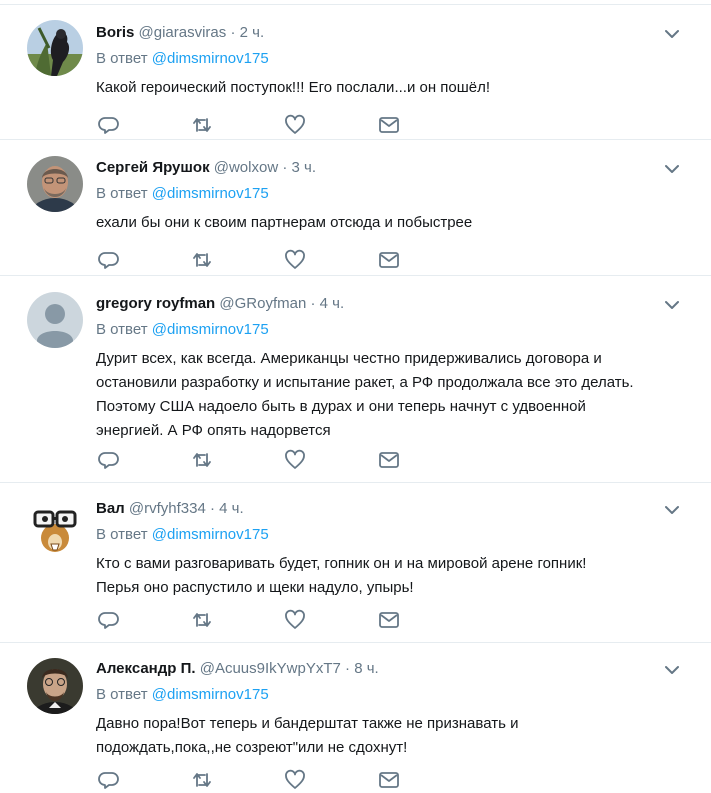 Image resolution: width=711 pixels, height=793 pixels. What do you see at coordinates (115, 32) in the screenshot?
I see `author-name: Boris` at bounding box center [115, 32].